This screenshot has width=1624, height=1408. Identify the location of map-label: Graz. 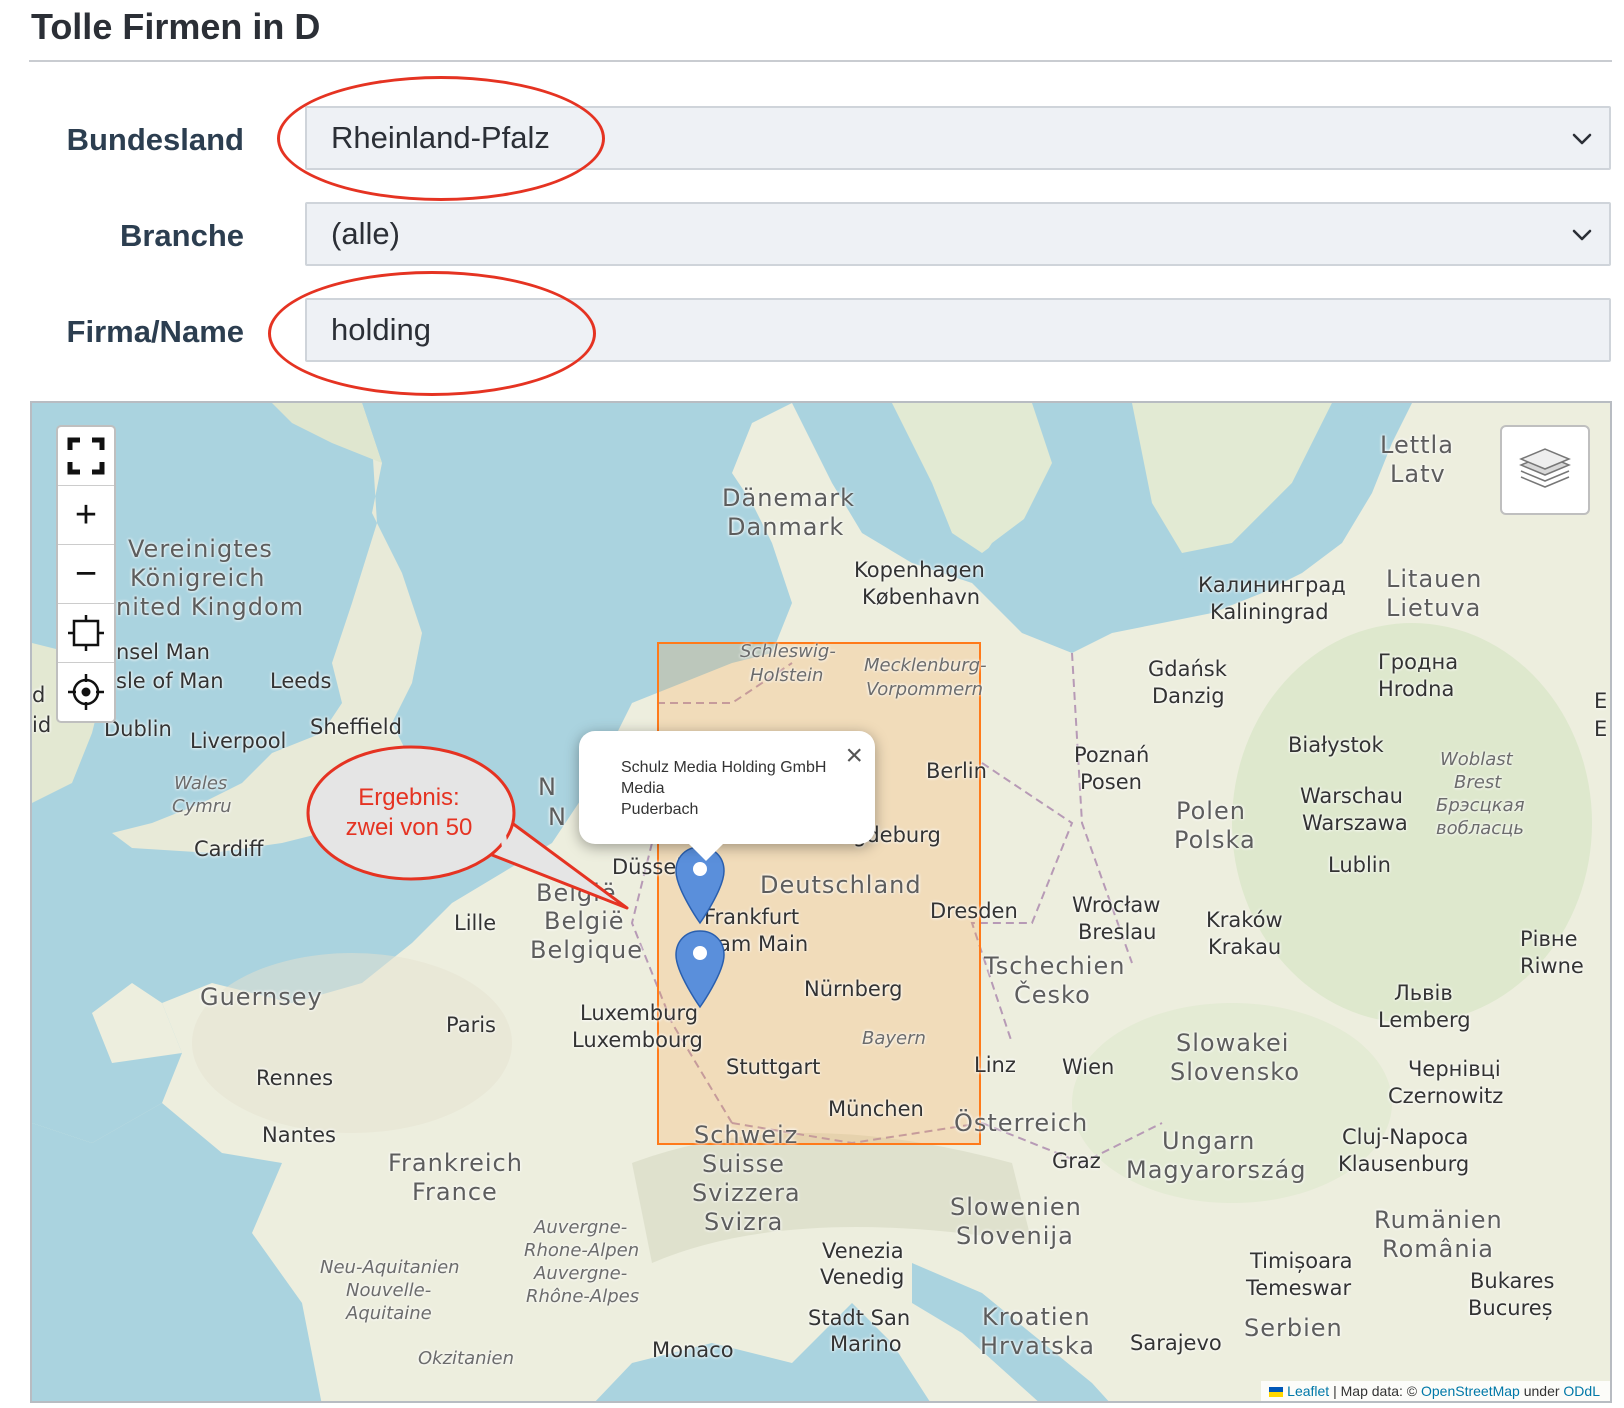
(1076, 1161).